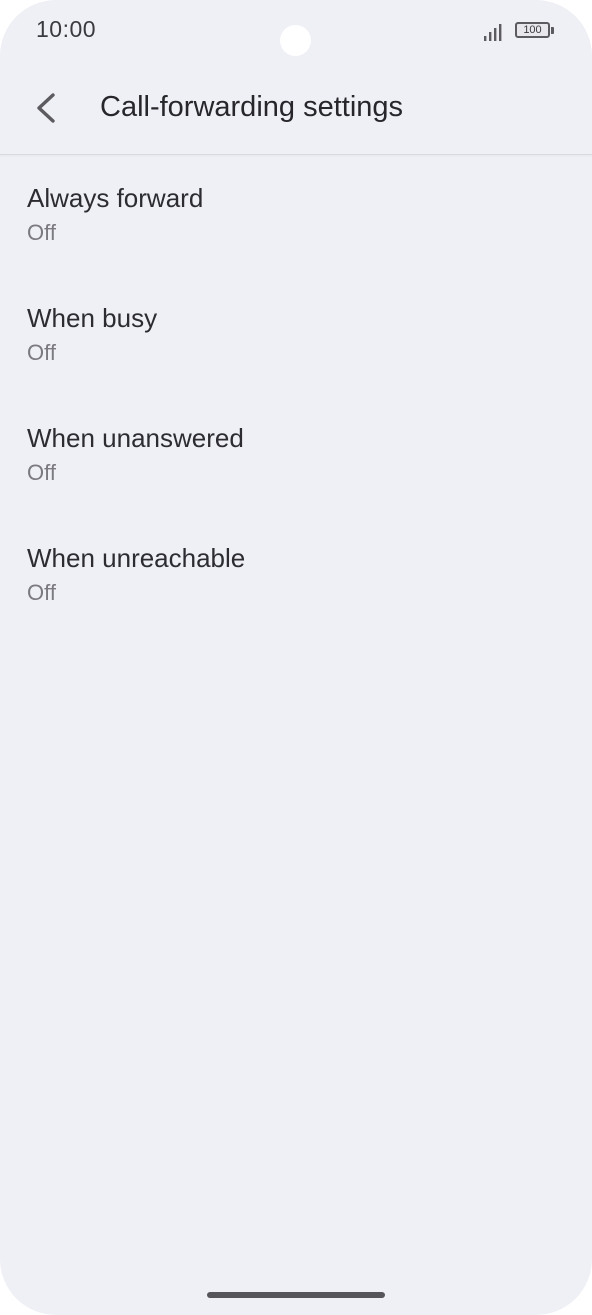 The width and height of the screenshot is (592, 1315). Describe the element at coordinates (252, 107) in the screenshot. I see `page-title: Call-forwarding settings` at that location.